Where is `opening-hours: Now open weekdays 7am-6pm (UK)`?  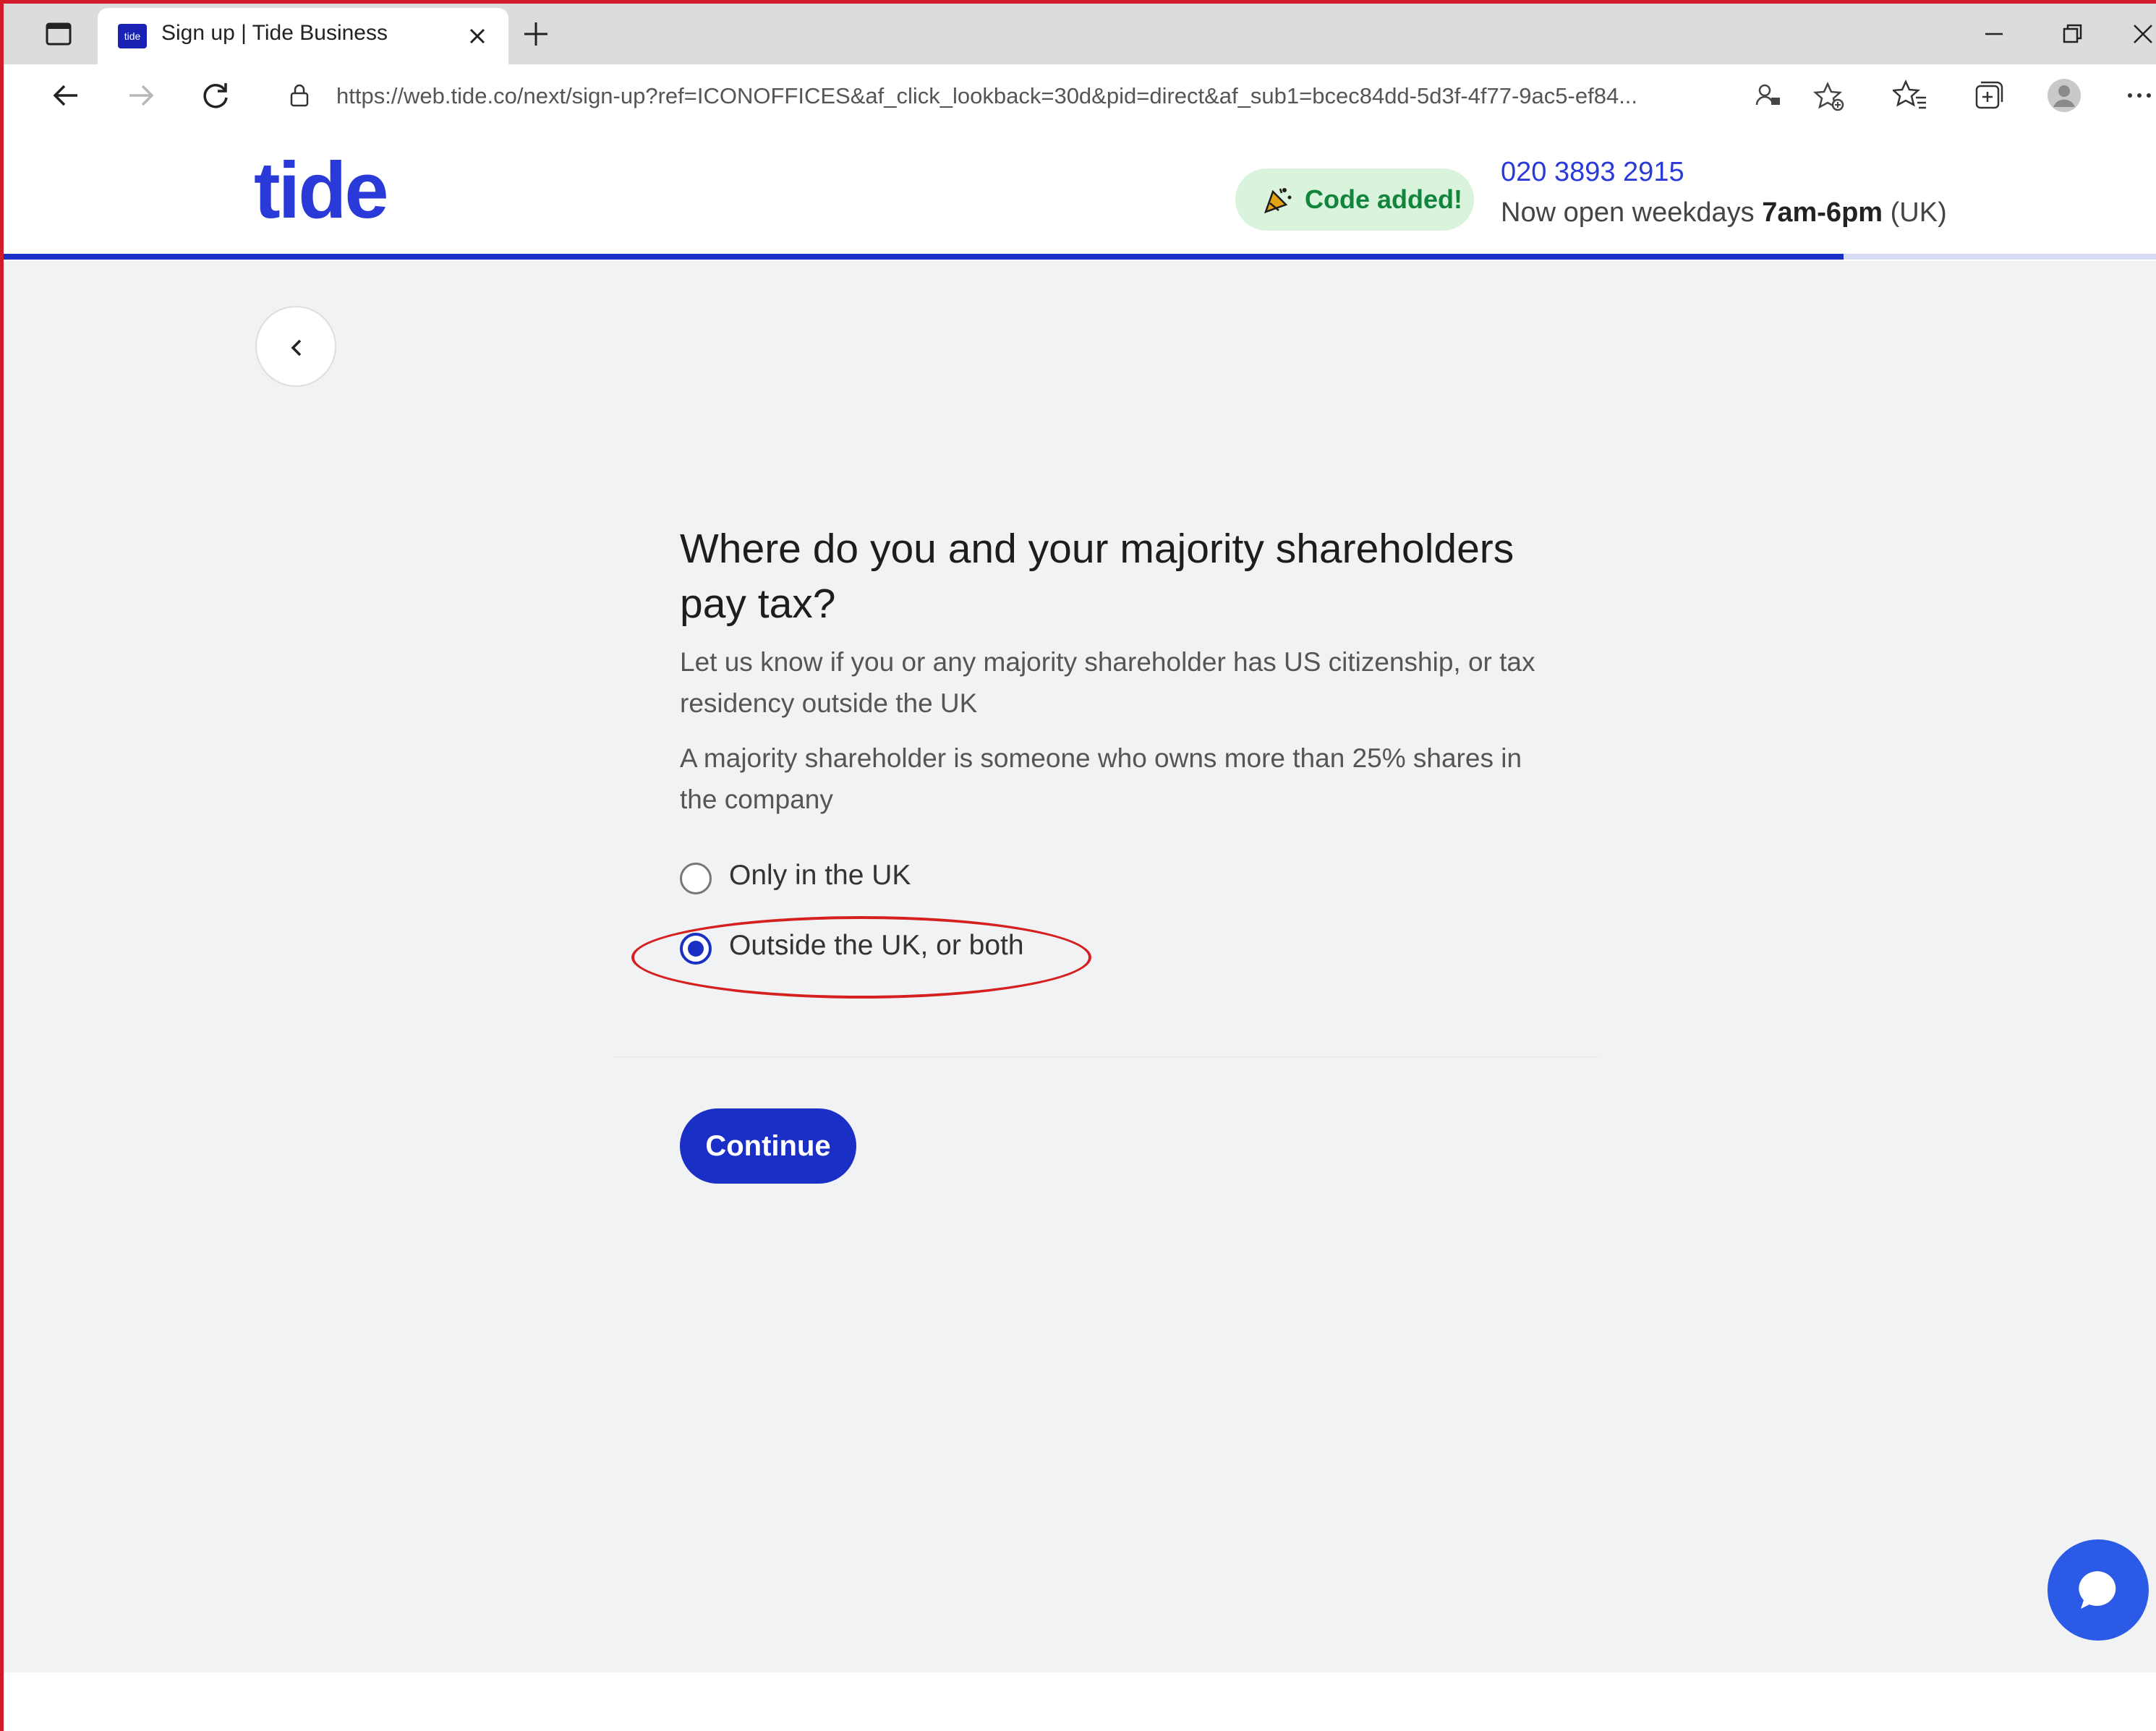
opening-hours: Now open weekdays 7am-6pm (UK) is located at coordinates (1724, 213).